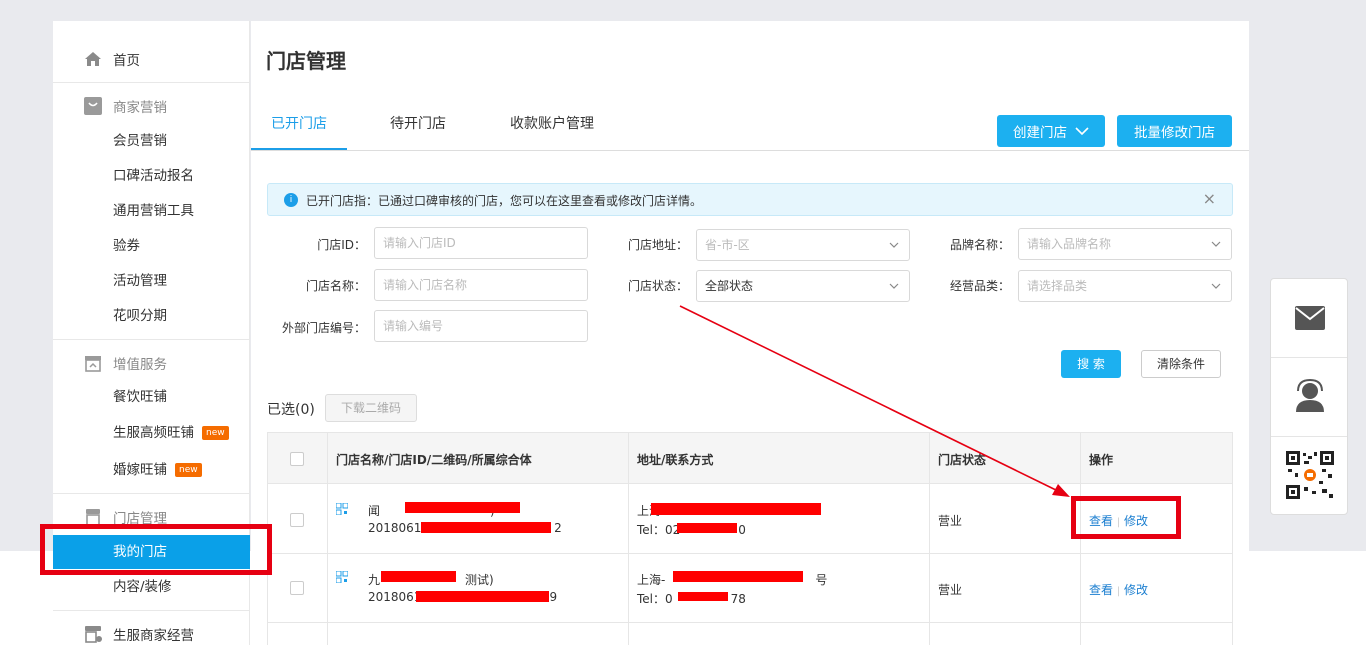 The height and width of the screenshot is (645, 1366). I want to click on customer-service-icon, so click(1310, 396).